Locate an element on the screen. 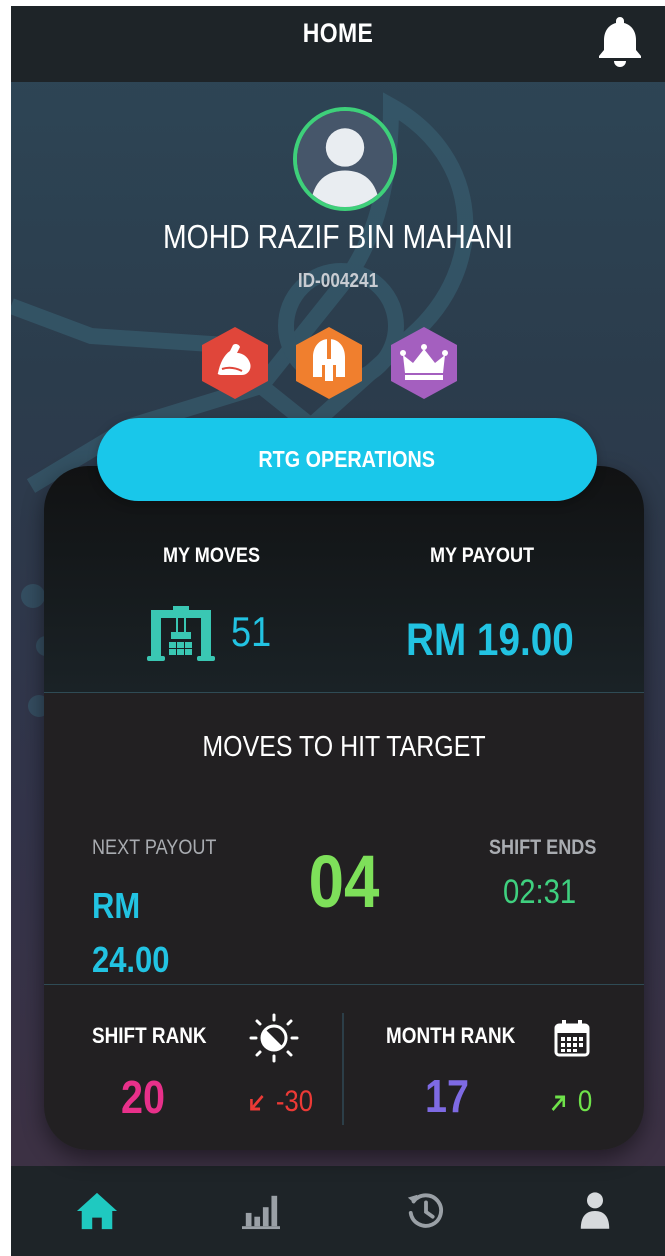 Image resolution: width=665 pixels, height=1256 pixels. shift-rank-label: SHIFT RANK is located at coordinates (149, 1035).